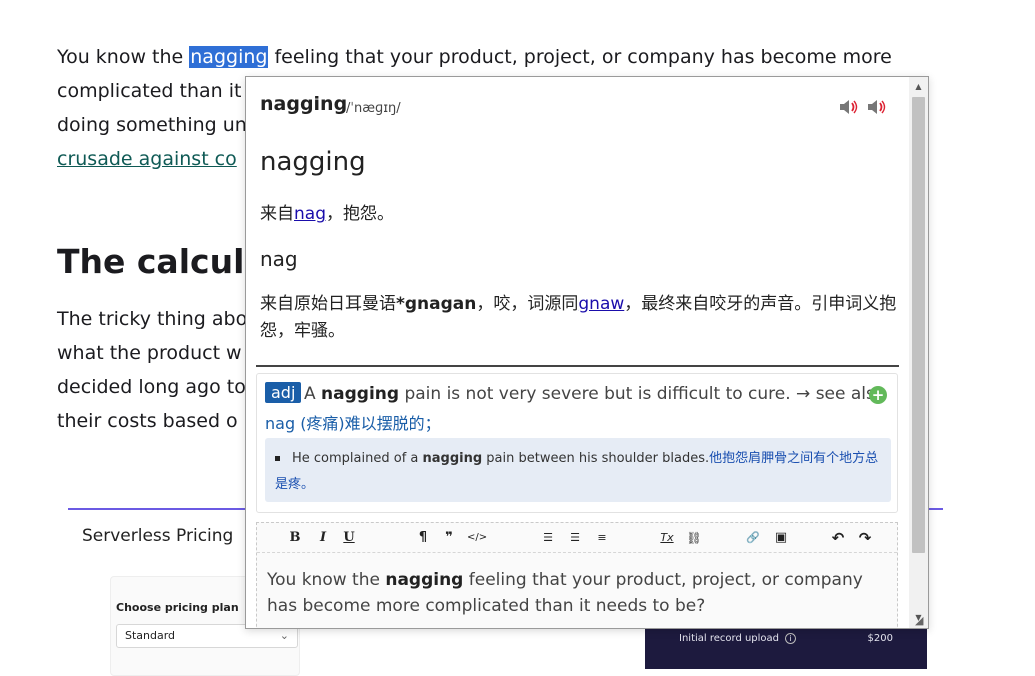  Describe the element at coordinates (477, 538) in the screenshot. I see `code-button: </>` at that location.